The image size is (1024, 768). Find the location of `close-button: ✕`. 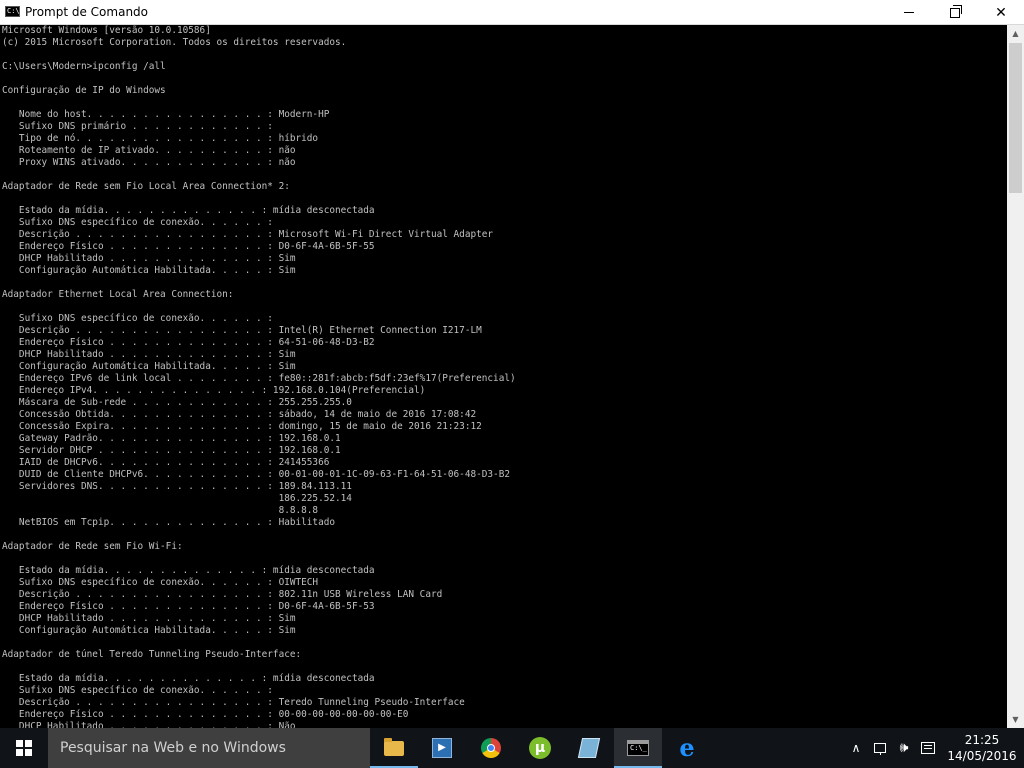

close-button: ✕ is located at coordinates (1001, 12).